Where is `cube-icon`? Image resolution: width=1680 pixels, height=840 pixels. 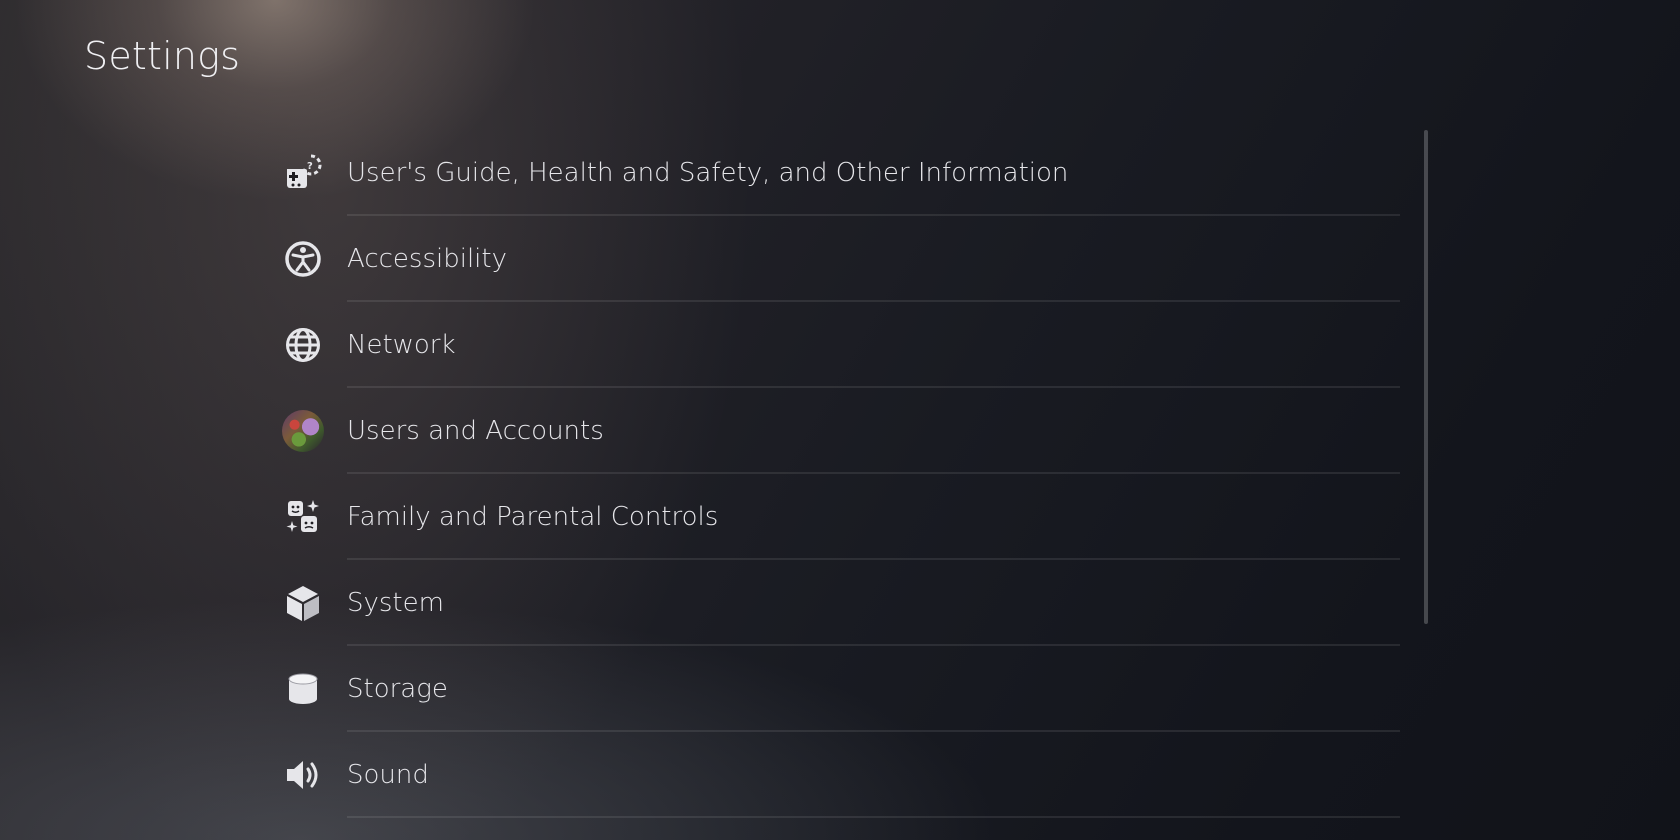 cube-icon is located at coordinates (303, 603).